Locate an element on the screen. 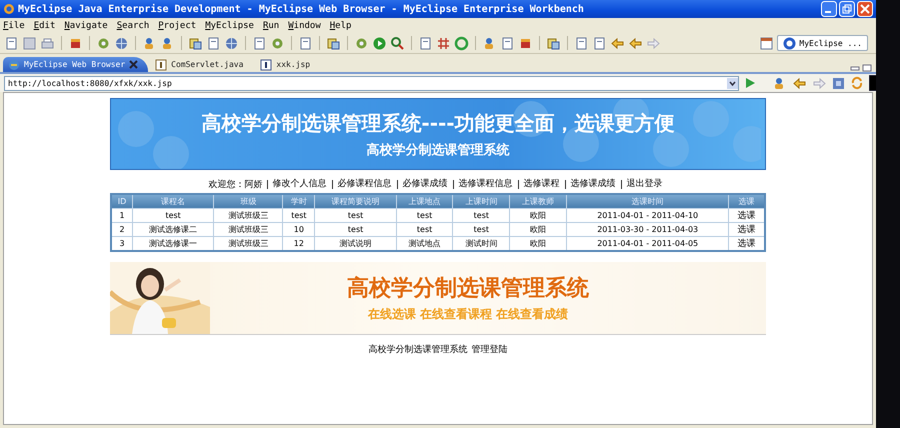 The height and width of the screenshot is (428, 900). menu-item: File is located at coordinates (14, 25).